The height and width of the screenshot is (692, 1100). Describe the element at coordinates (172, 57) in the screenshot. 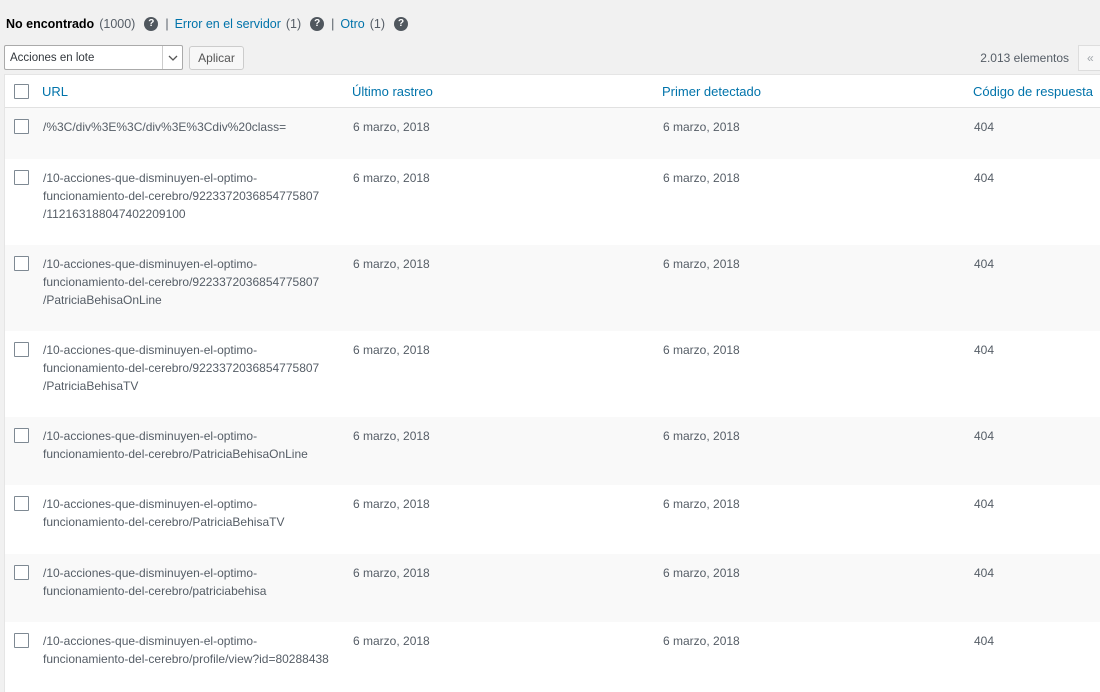

I see `chevron-down-icon` at that location.